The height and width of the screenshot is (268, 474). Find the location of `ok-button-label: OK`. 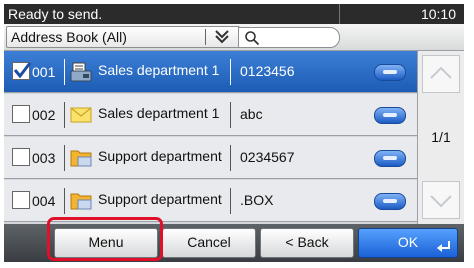

ok-button-label: OK is located at coordinates (408, 242).